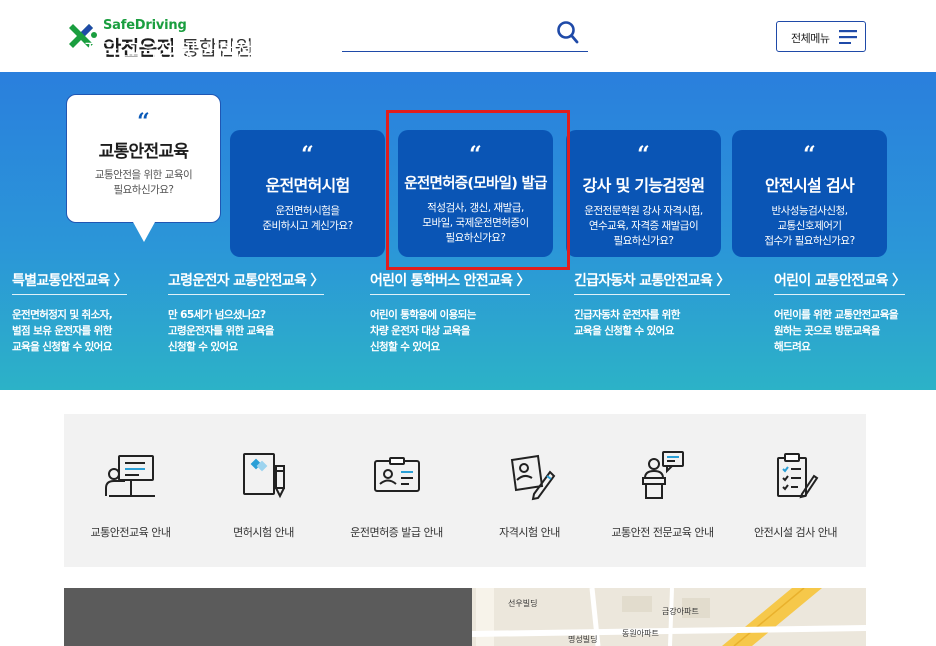  I want to click on link-title: 어린이 통학버스 안전교육 〉, so click(450, 282).